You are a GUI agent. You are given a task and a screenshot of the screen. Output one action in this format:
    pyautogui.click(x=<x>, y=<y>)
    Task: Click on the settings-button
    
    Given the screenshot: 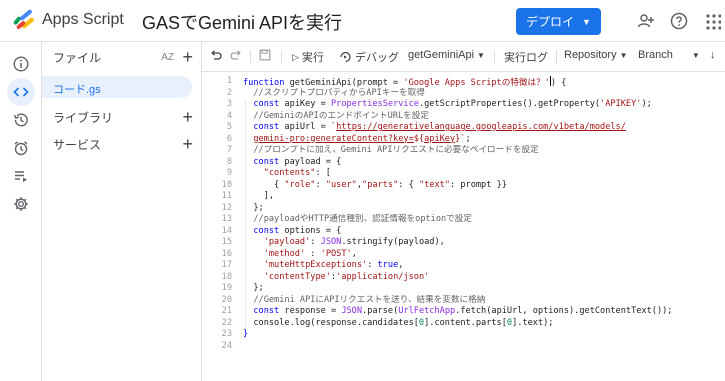 What is the action you would take?
    pyautogui.click(x=21, y=204)
    